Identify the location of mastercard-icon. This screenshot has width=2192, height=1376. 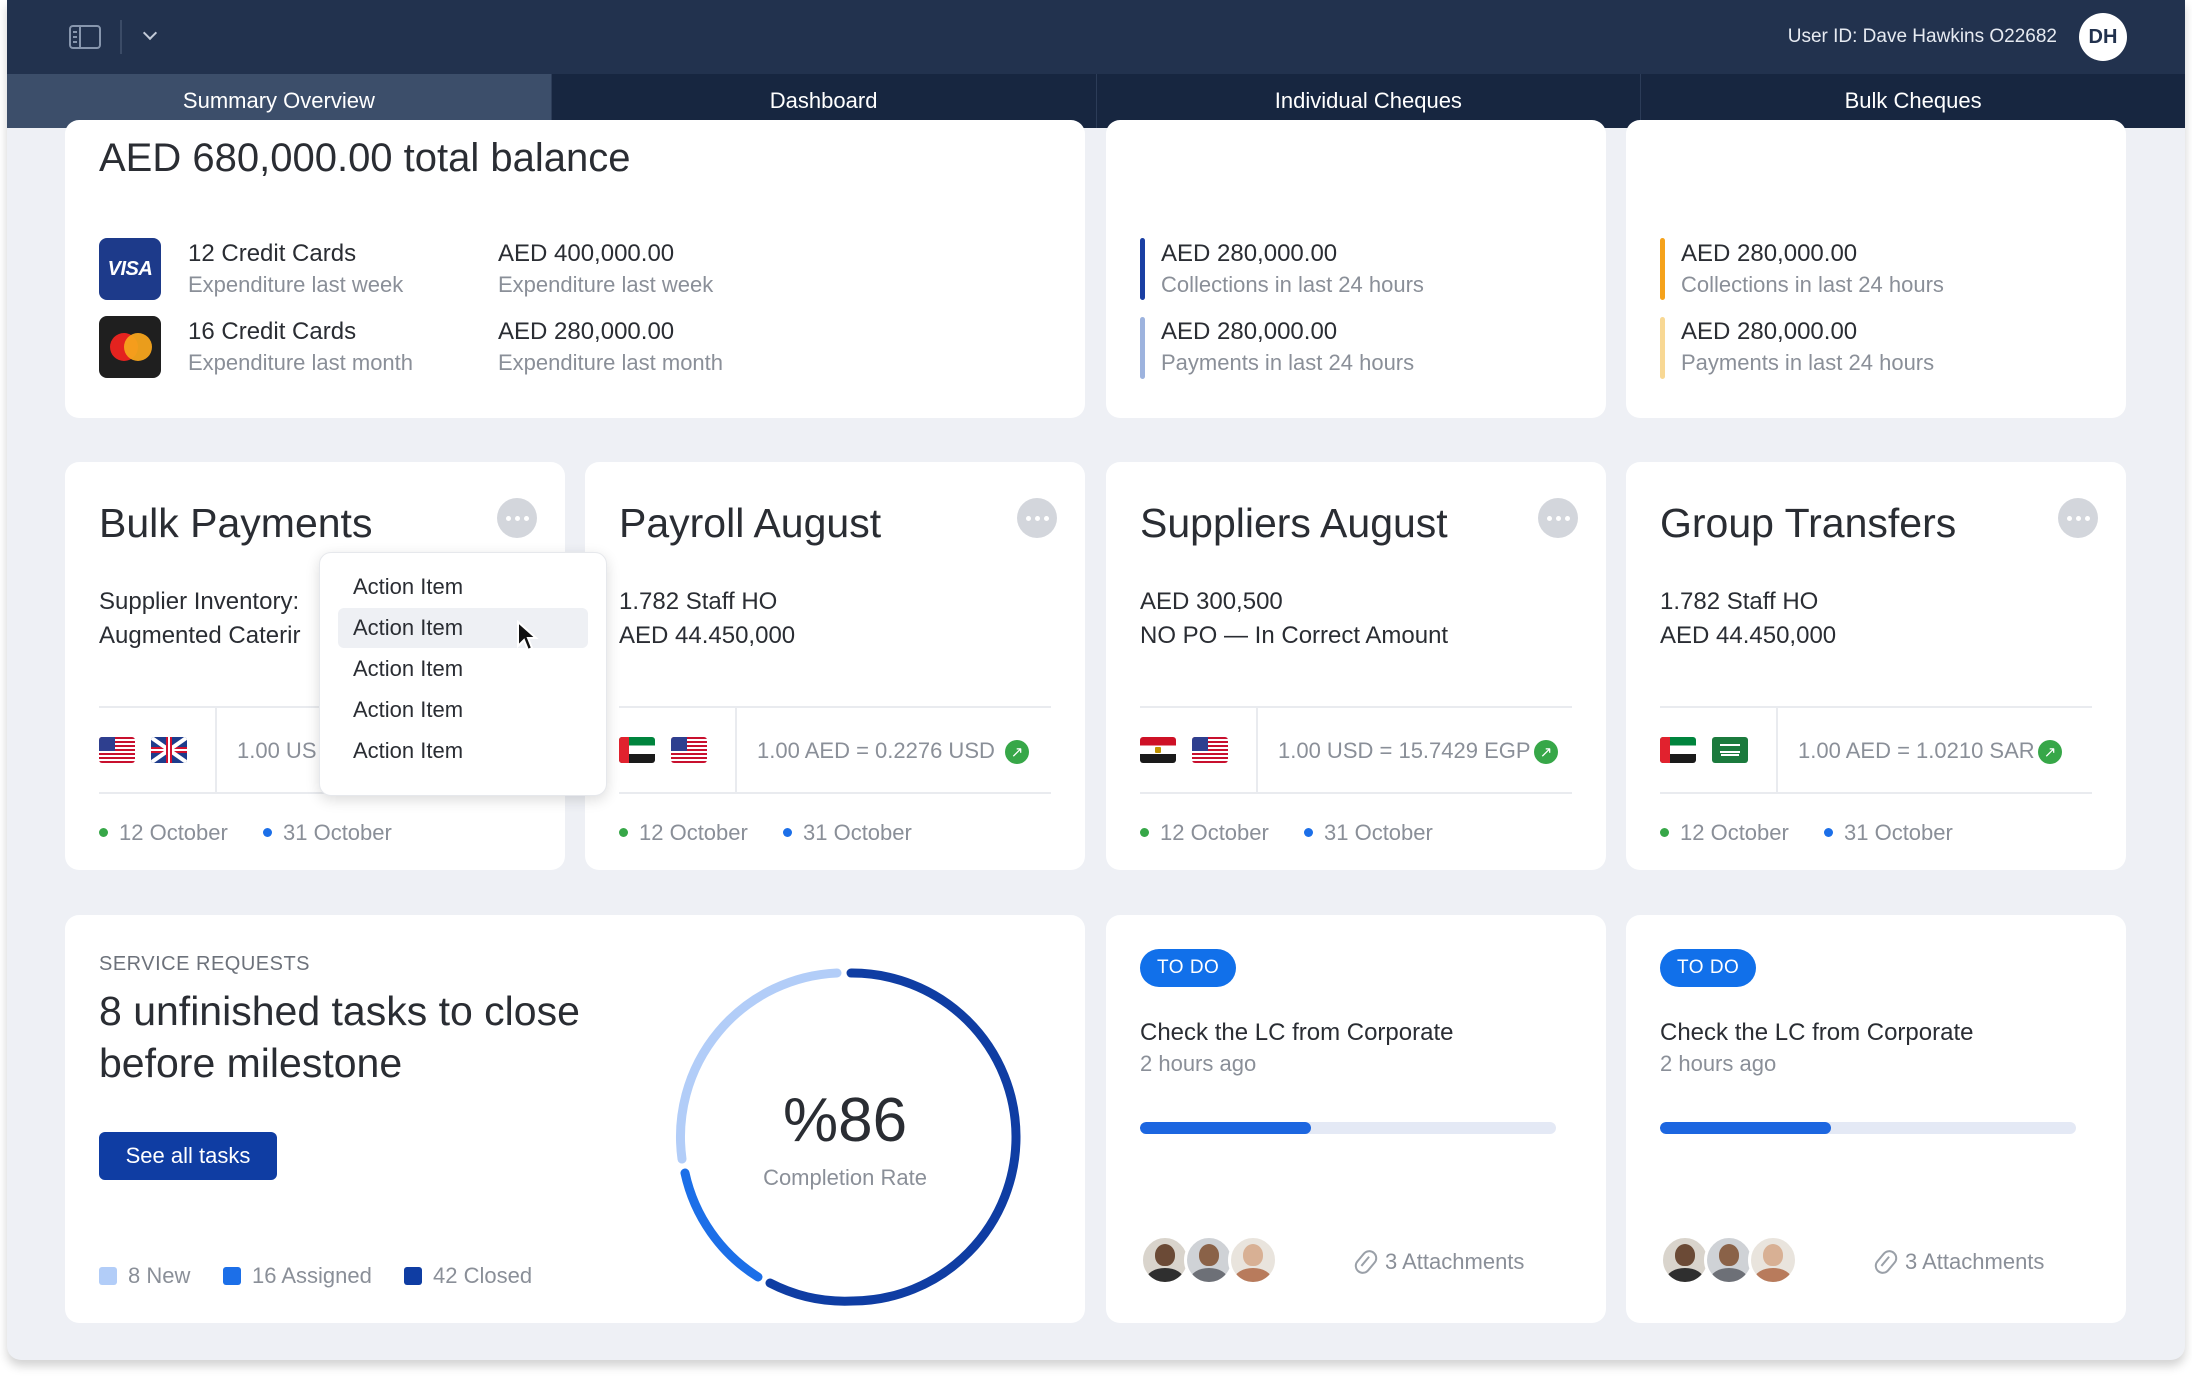
(130, 347).